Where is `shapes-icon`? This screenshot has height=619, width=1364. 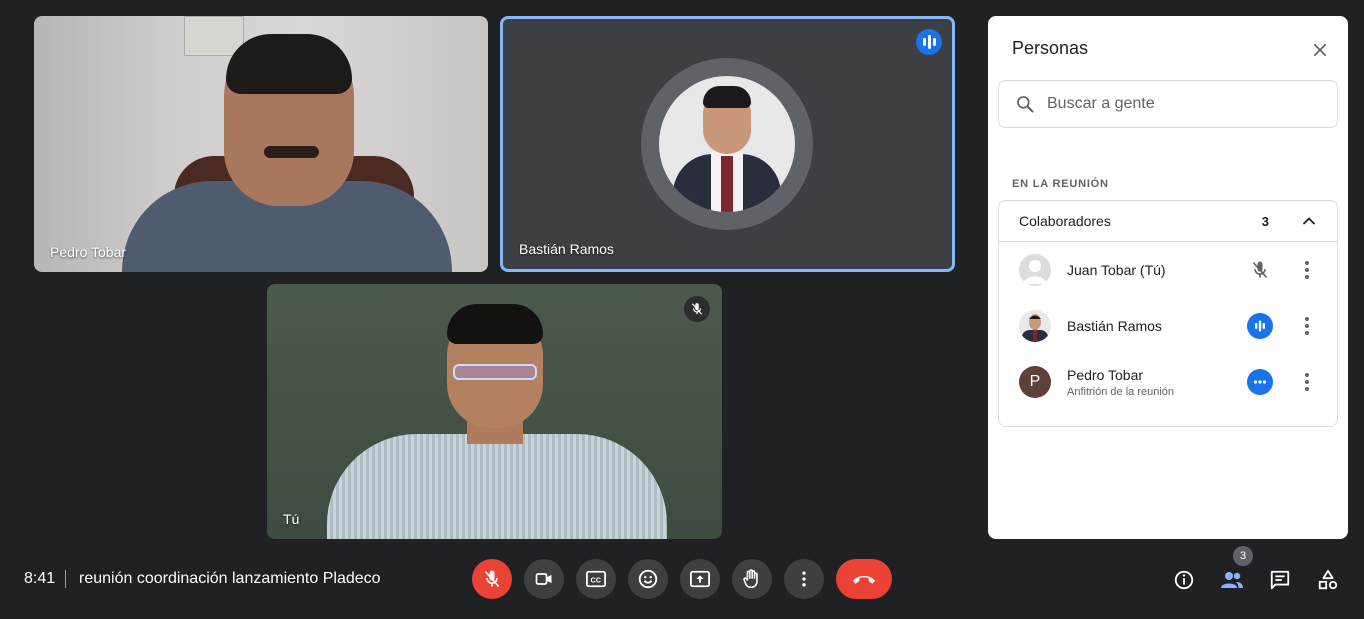 shapes-icon is located at coordinates (1328, 579).